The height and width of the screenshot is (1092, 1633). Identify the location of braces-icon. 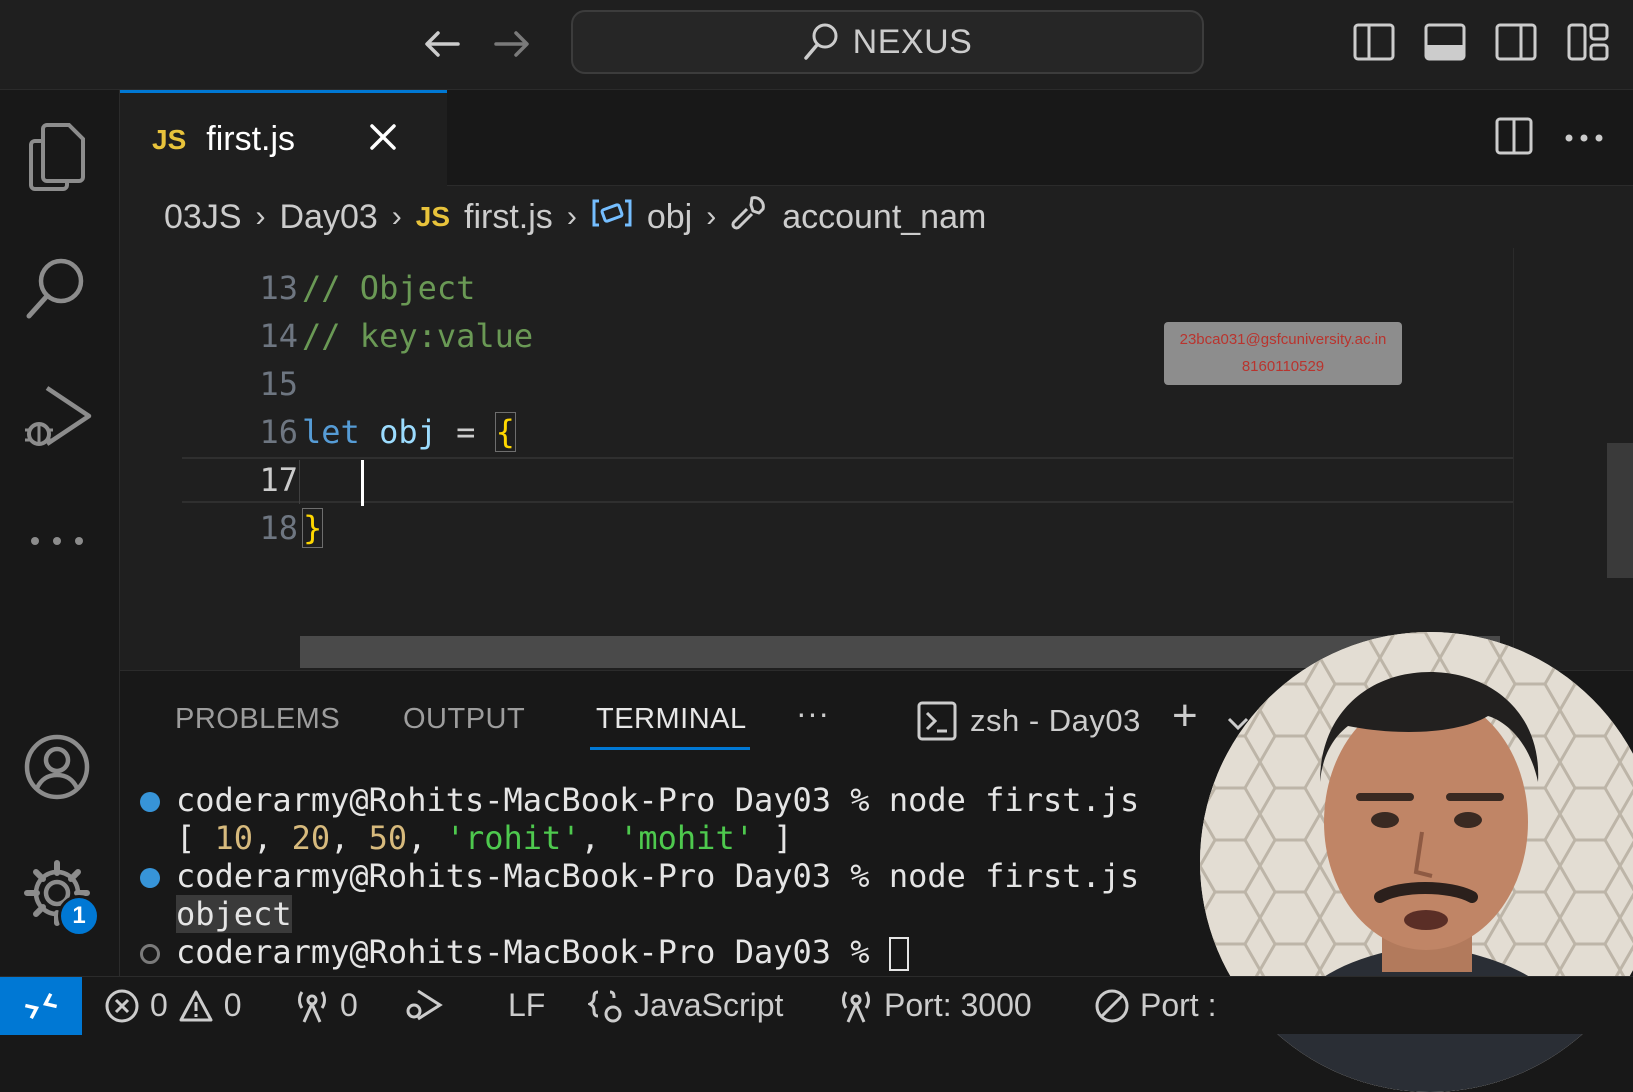
(605, 1006).